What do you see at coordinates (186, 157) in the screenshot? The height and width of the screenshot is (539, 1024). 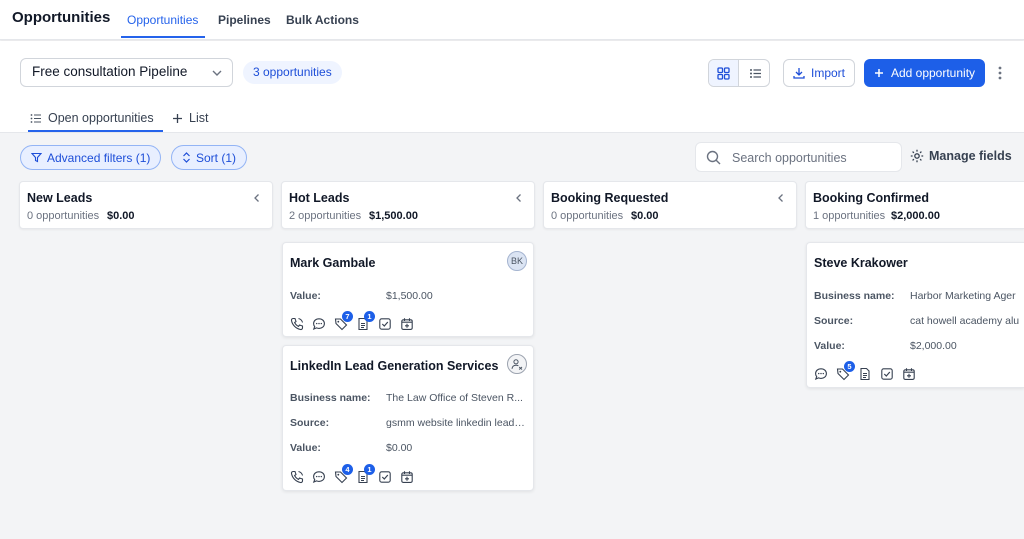 I see `sort-icon` at bounding box center [186, 157].